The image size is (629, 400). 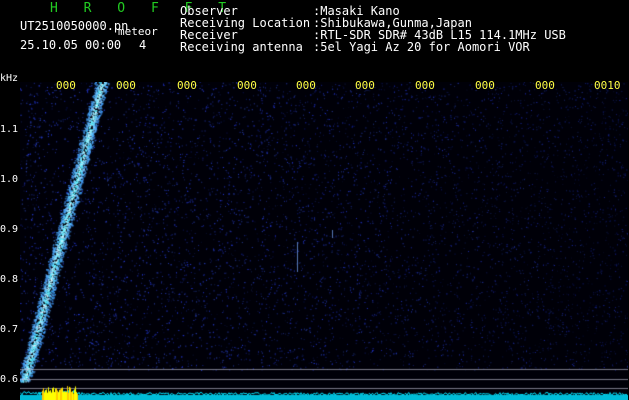 I want to click on antenna-label: Receiving antenna, so click(x=241, y=47).